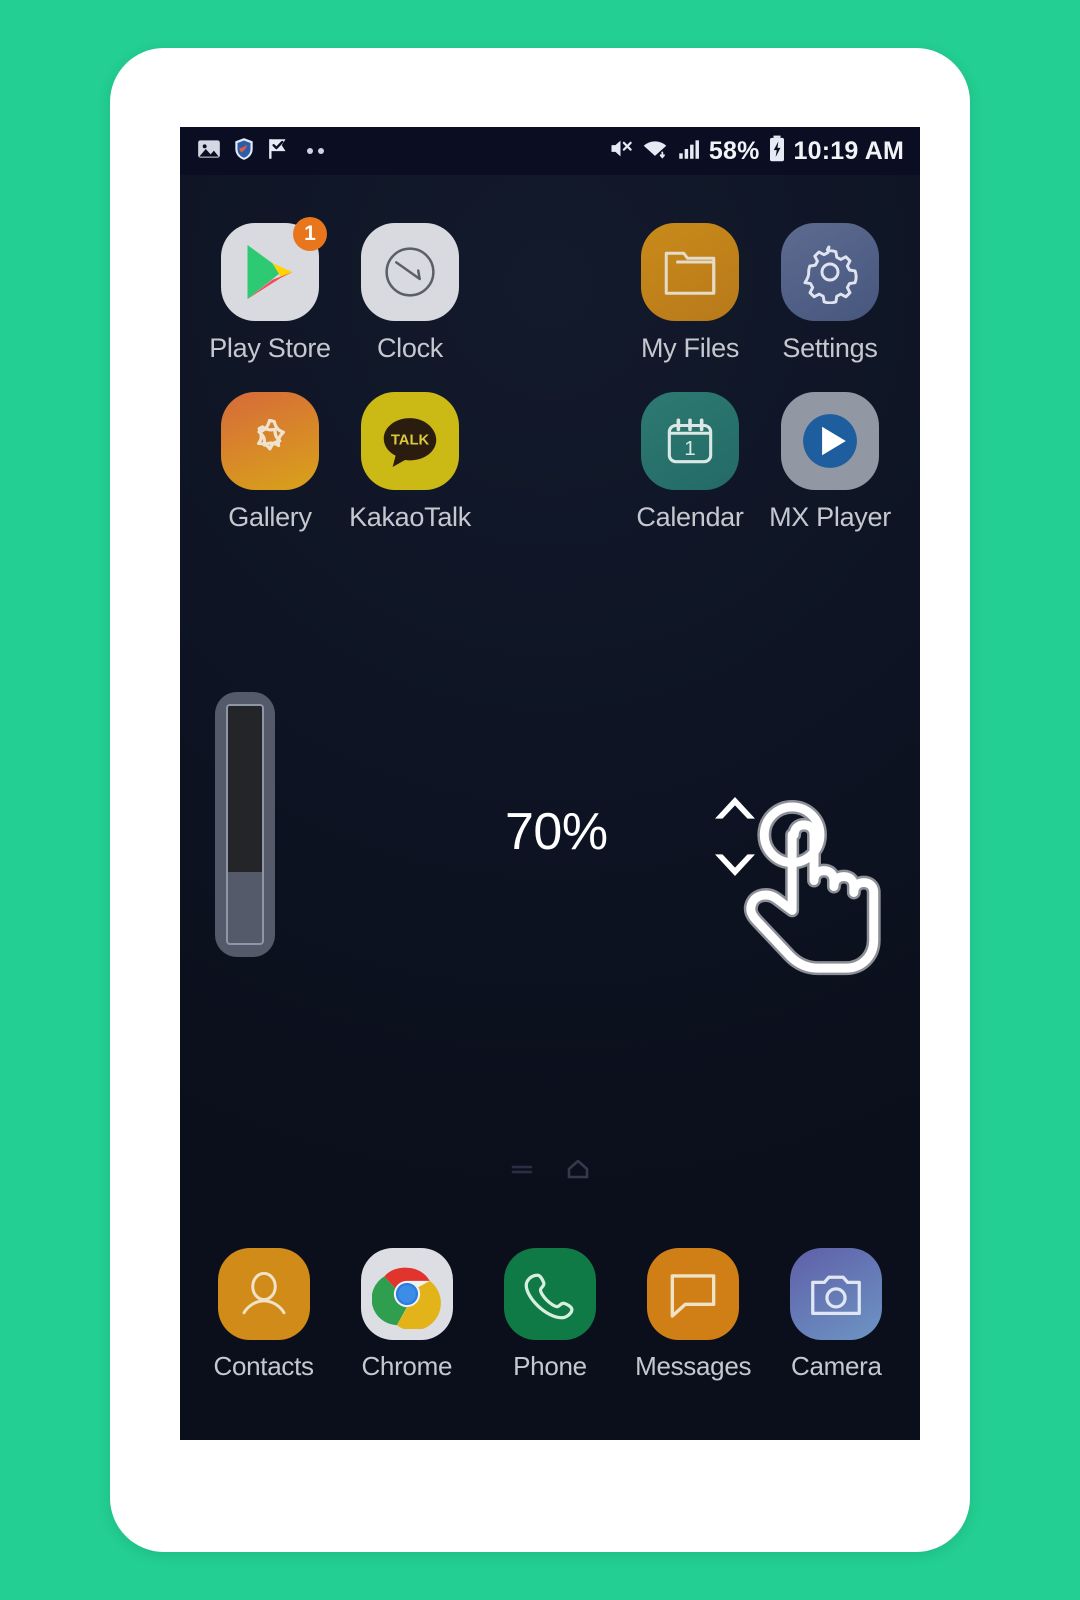 The width and height of the screenshot is (1080, 1600). Describe the element at coordinates (777, 151) in the screenshot. I see `battery-charging-icon` at that location.